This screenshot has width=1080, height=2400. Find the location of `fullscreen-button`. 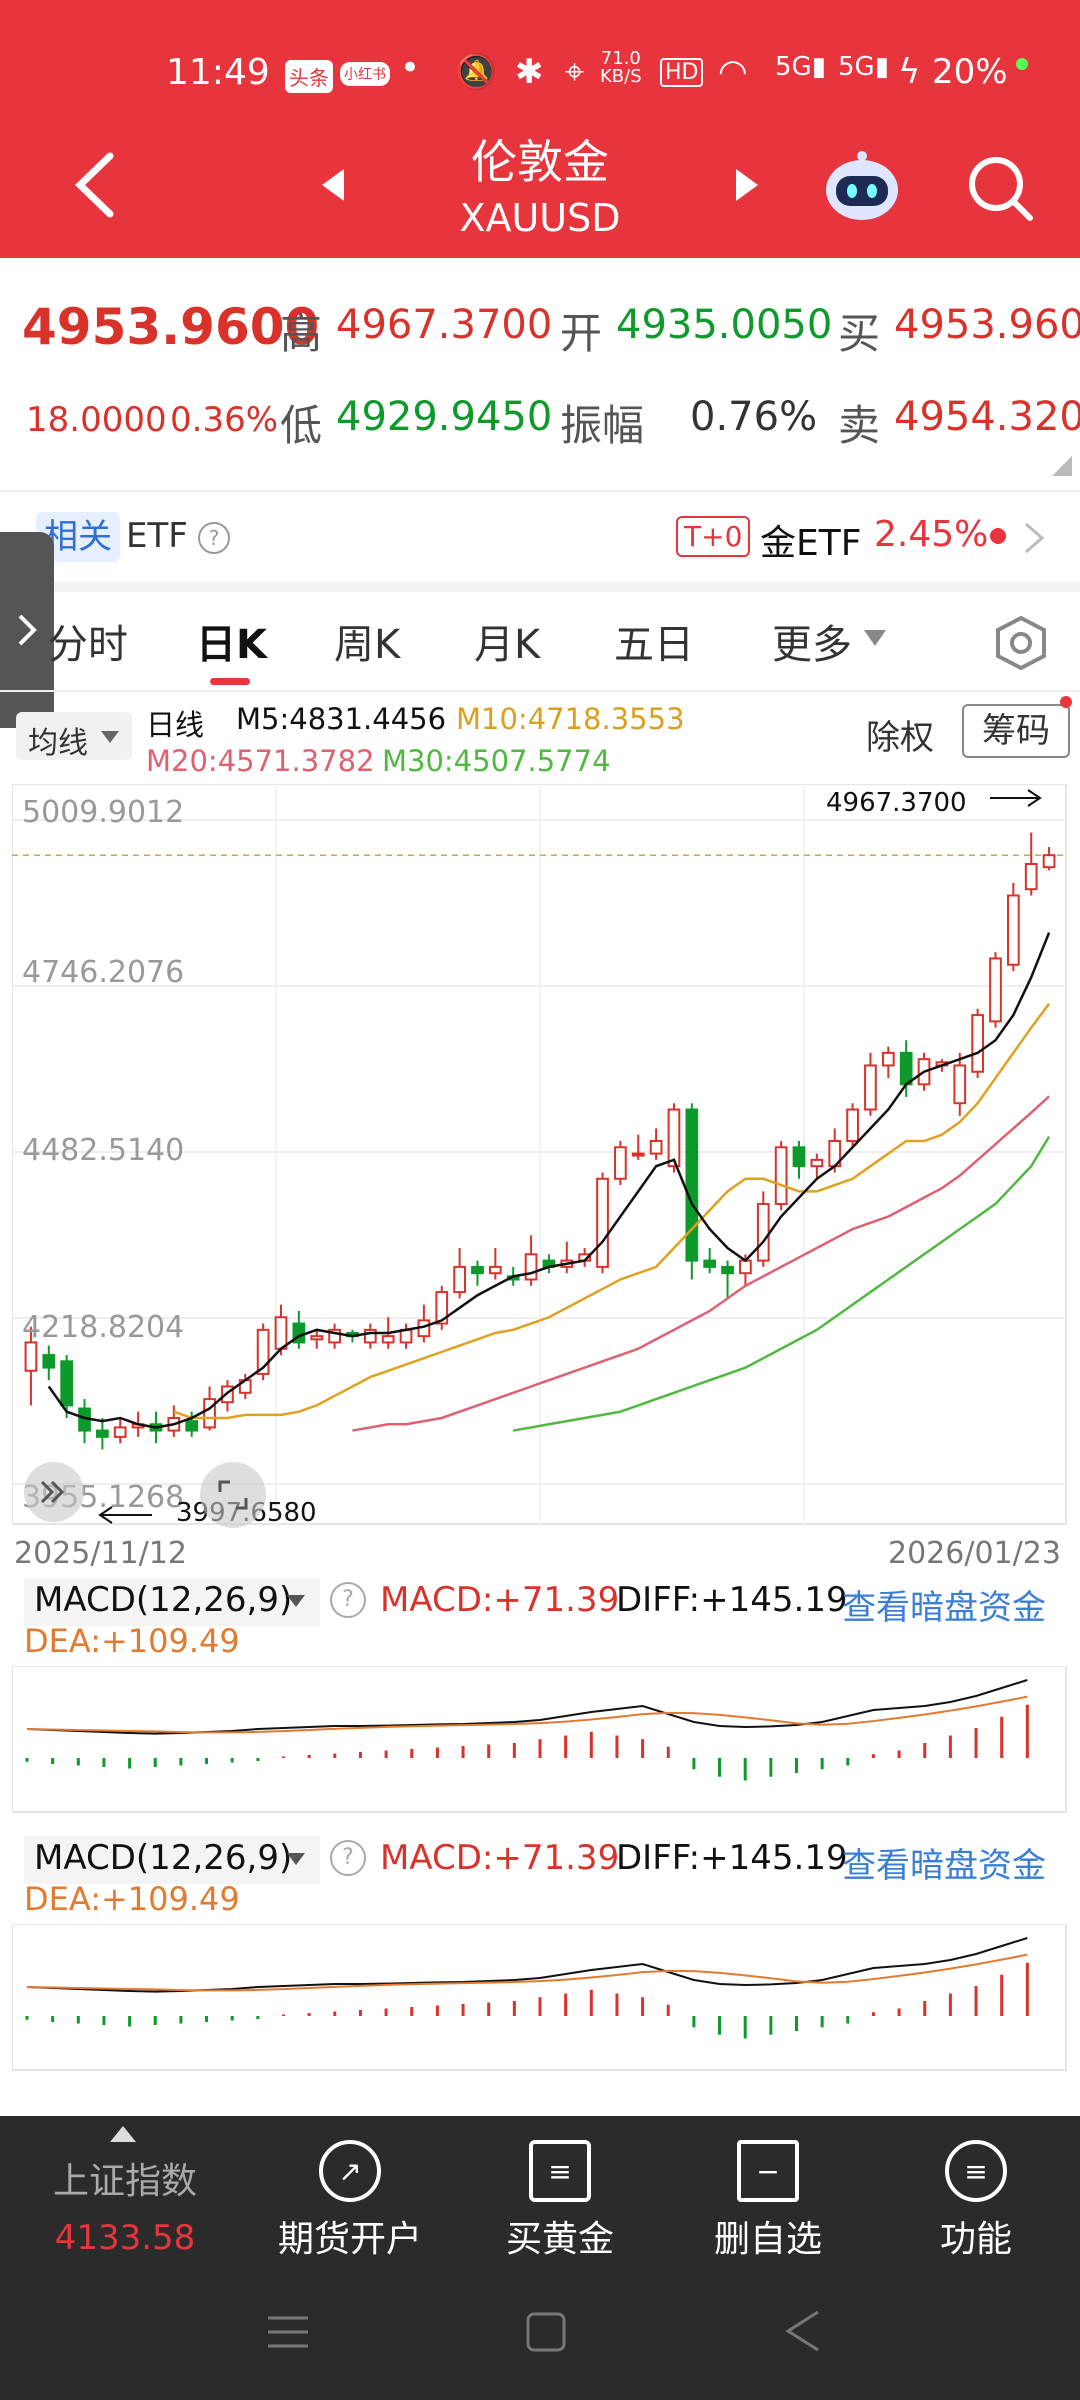

fullscreen-button is located at coordinates (233, 1495).